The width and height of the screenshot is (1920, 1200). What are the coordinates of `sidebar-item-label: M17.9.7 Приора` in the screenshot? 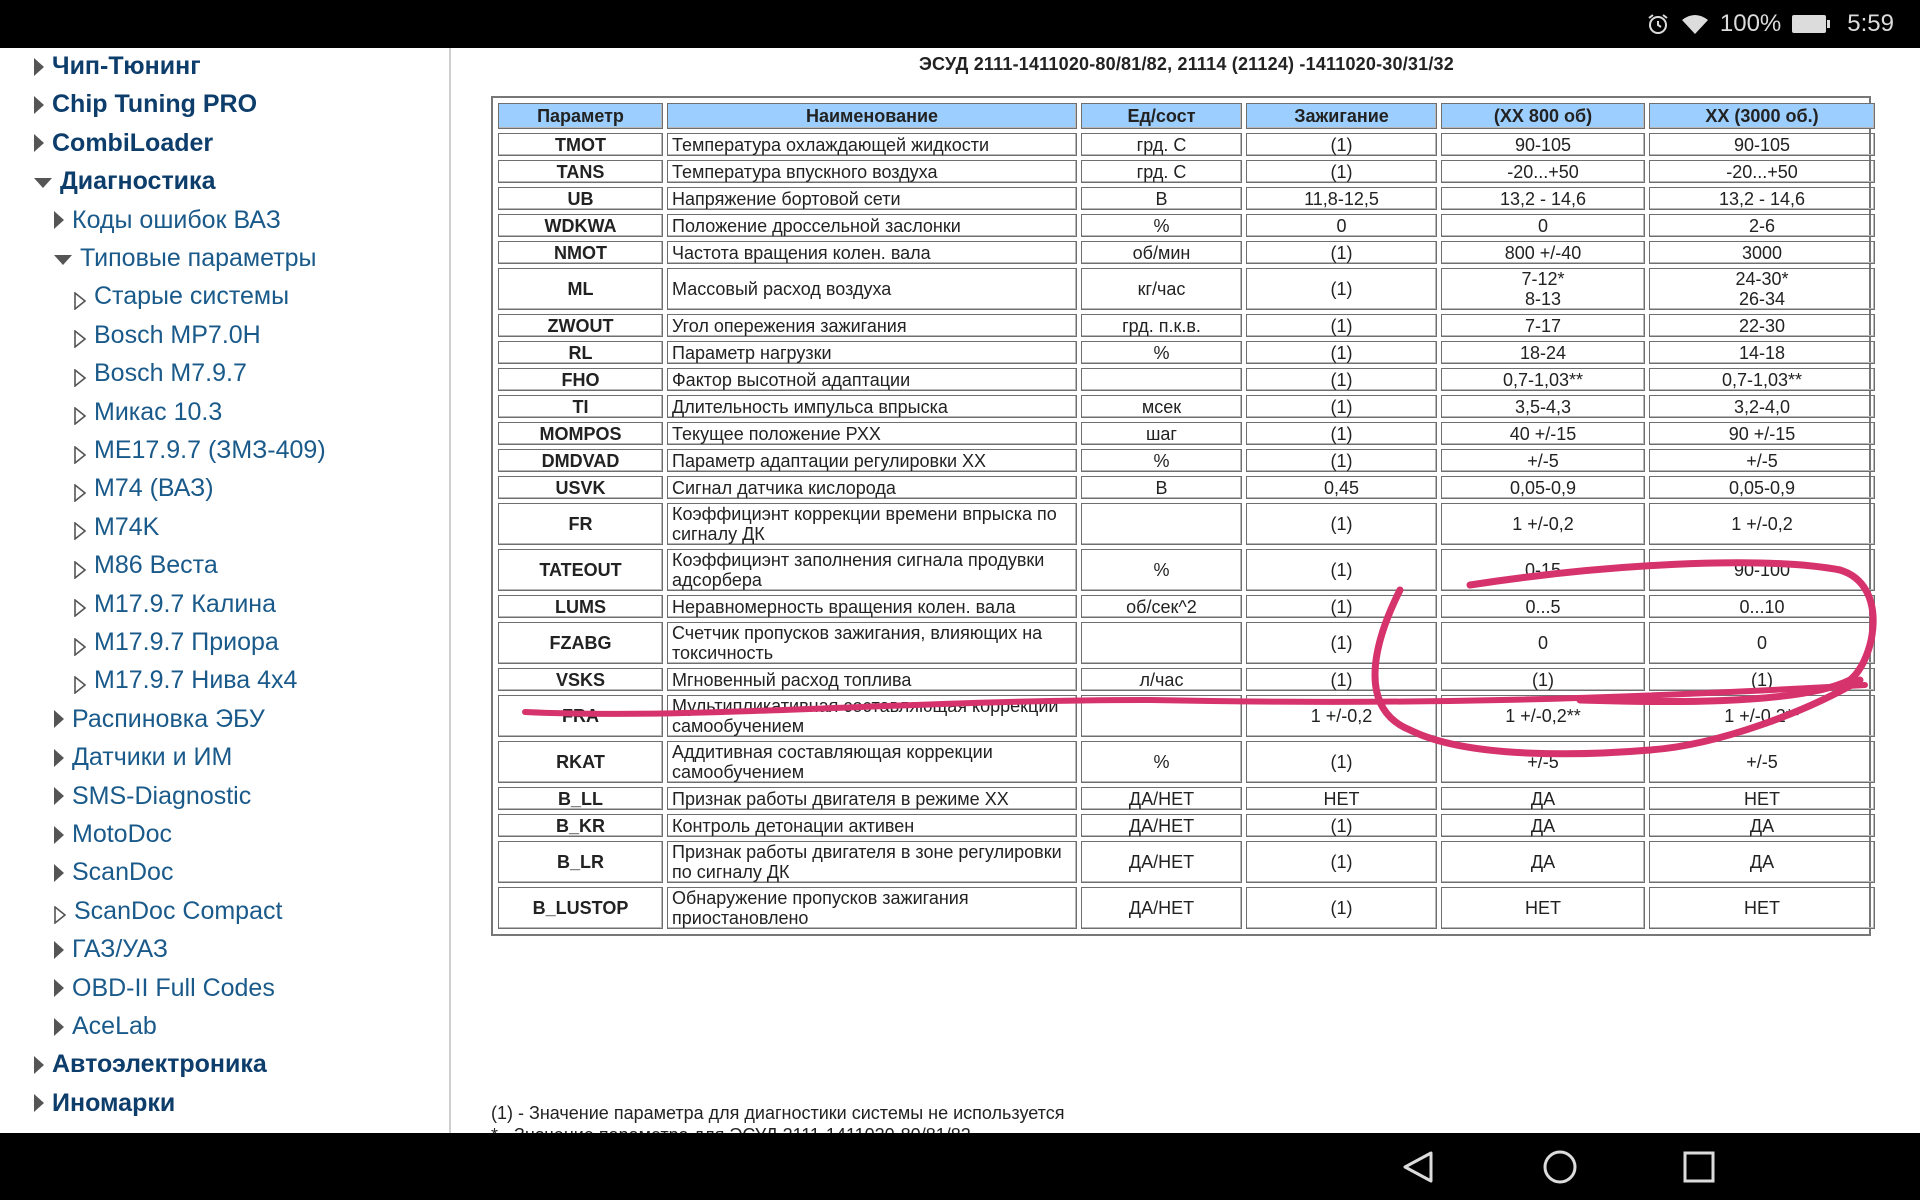 It's located at (186, 642).